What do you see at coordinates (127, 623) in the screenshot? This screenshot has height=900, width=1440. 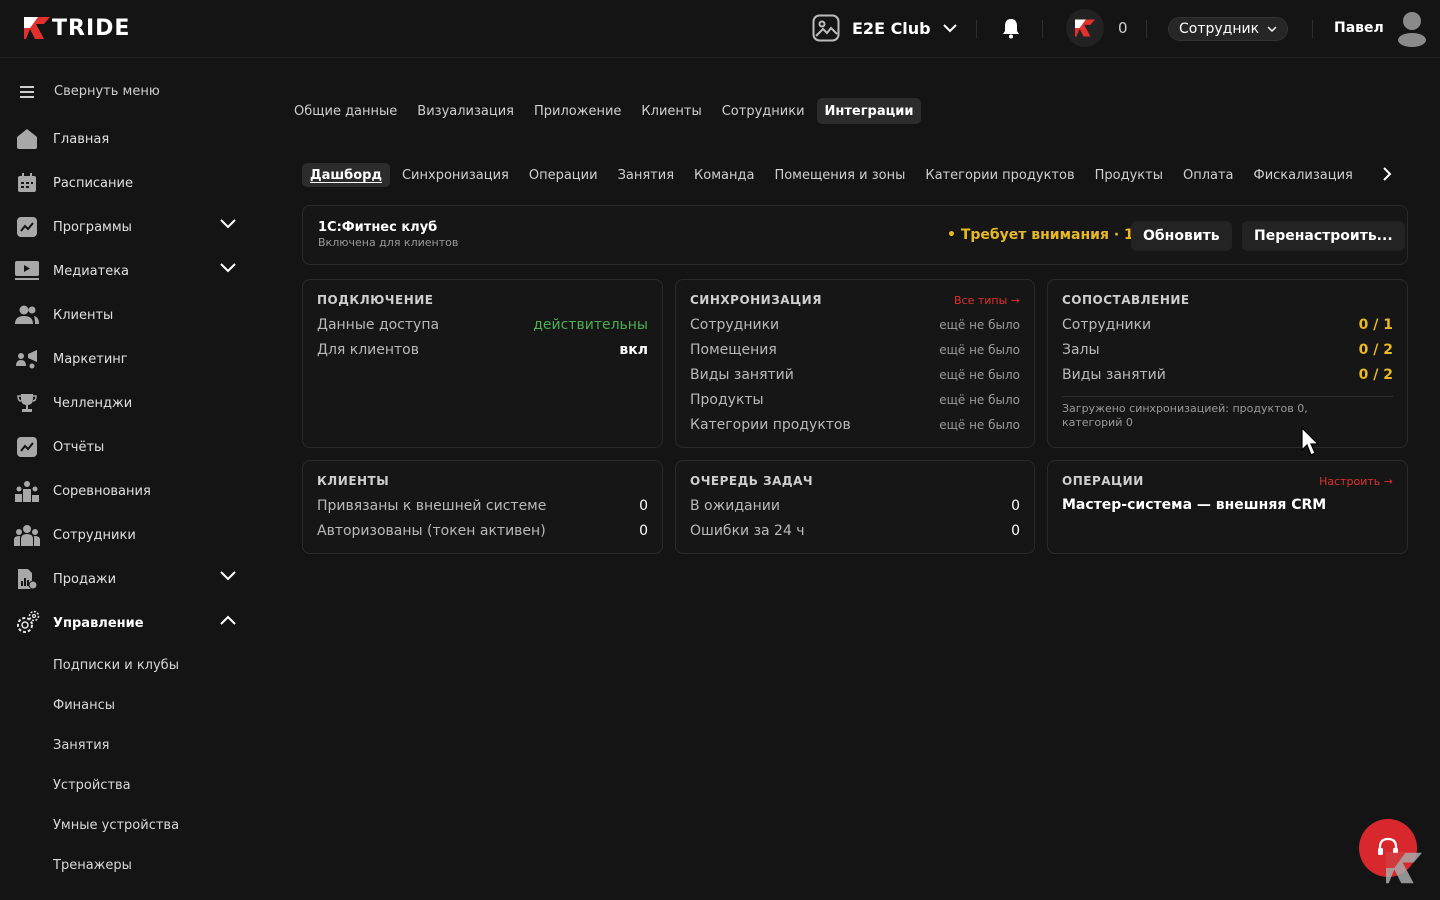 I see `sidebar-item-management: Управление` at bounding box center [127, 623].